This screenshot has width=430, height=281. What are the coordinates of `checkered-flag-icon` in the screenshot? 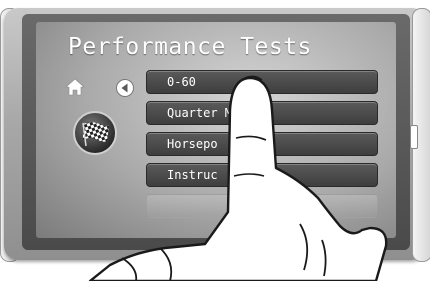 It's located at (95, 133).